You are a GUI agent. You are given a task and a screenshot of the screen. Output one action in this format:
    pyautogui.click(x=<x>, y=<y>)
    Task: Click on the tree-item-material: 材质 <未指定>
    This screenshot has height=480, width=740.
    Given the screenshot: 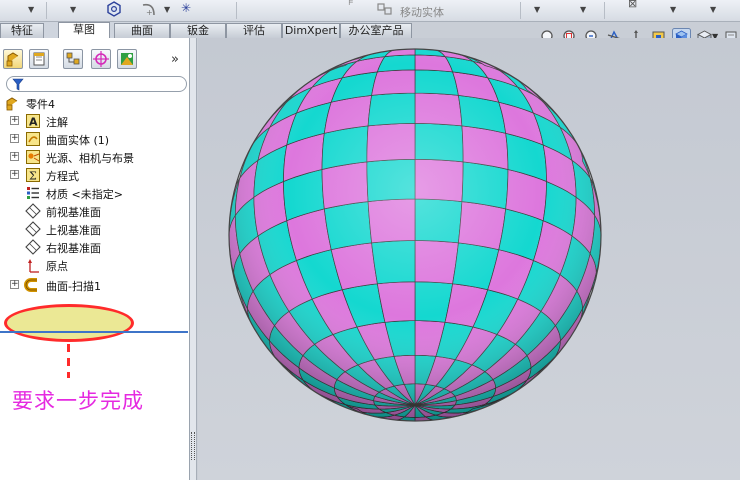 What is the action you would take?
    pyautogui.click(x=94, y=193)
    